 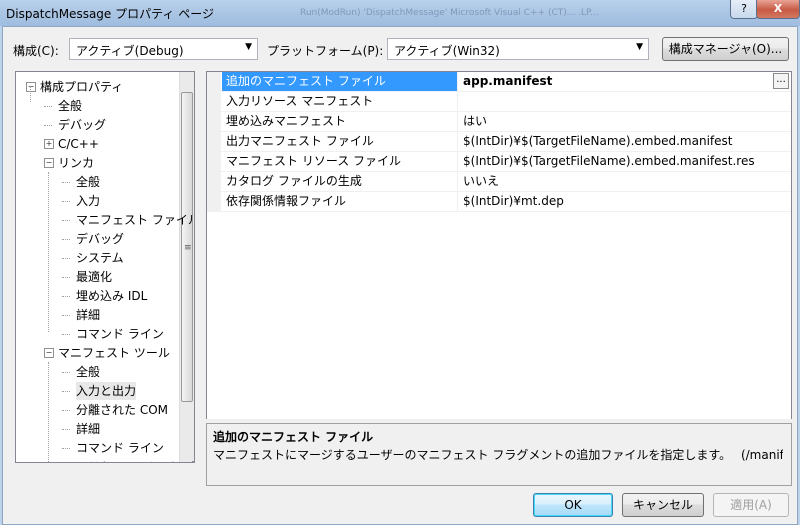 What do you see at coordinates (340, 181) in the screenshot?
I see `property-name: カタログ ファイルの生成` at bounding box center [340, 181].